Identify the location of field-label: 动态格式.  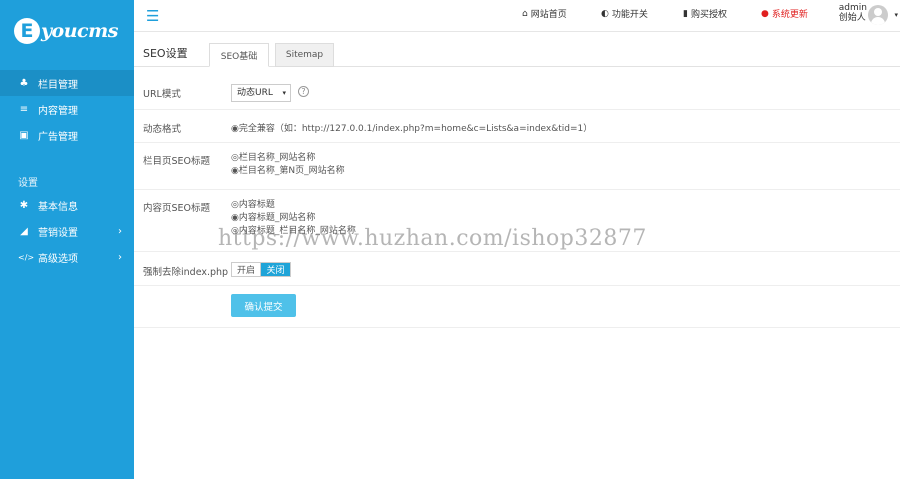
(162, 129).